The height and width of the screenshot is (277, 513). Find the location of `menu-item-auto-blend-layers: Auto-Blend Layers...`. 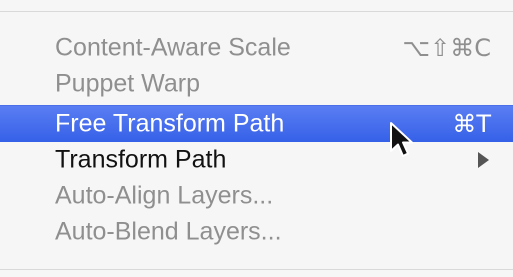

menu-item-auto-blend-layers: Auto-Blend Layers... is located at coordinates (256, 232).